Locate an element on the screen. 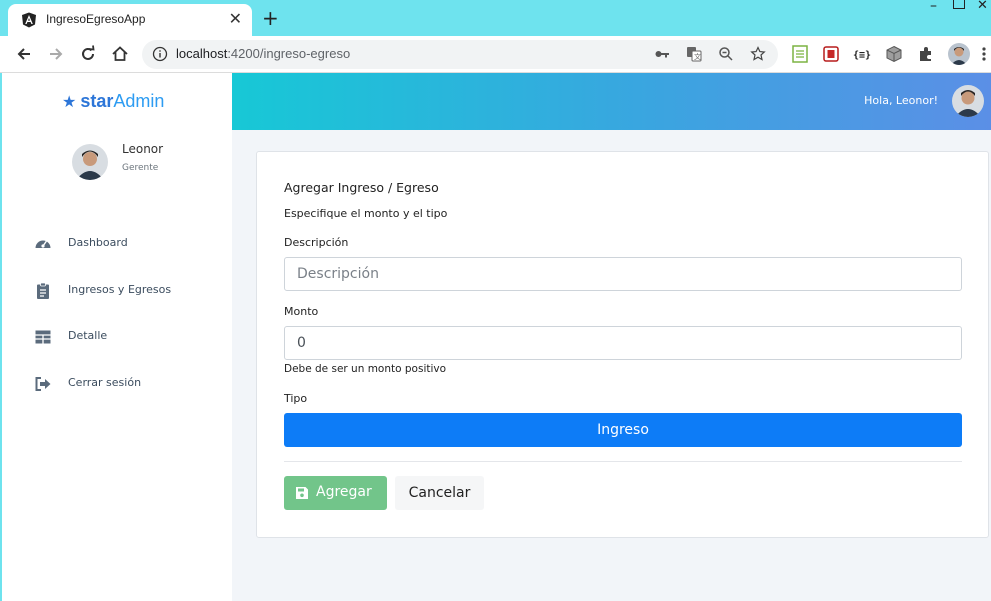 Image resolution: width=991 pixels, height=601 pixels. sidebar-item-dashboard: Dashboard is located at coordinates (129, 244).